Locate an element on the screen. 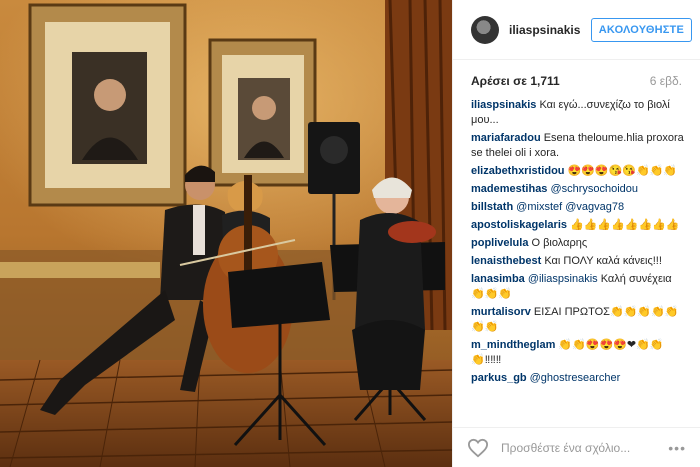 This screenshot has height=467, width=700. comment-author: mariafaradou is located at coordinates (506, 138).